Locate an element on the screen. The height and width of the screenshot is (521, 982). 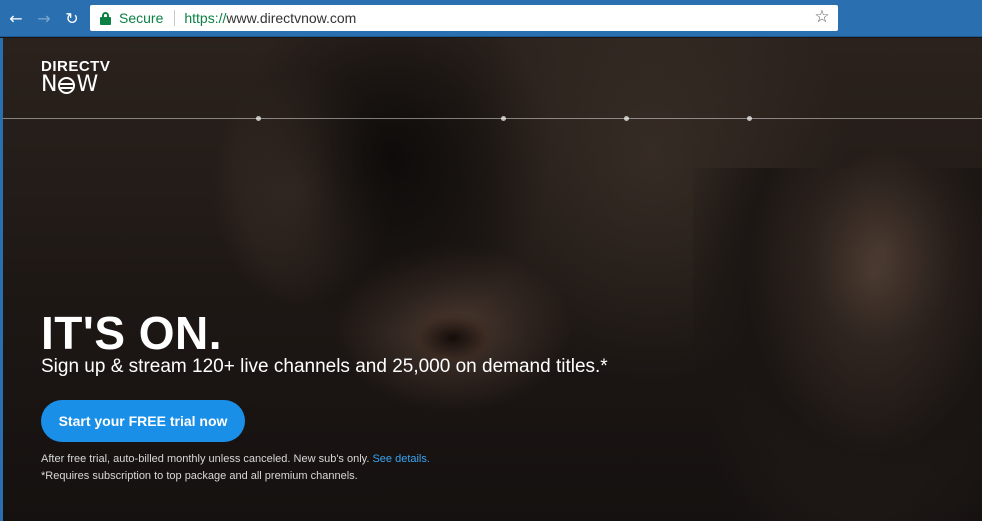
url-protocol: https:// is located at coordinates (205, 18).